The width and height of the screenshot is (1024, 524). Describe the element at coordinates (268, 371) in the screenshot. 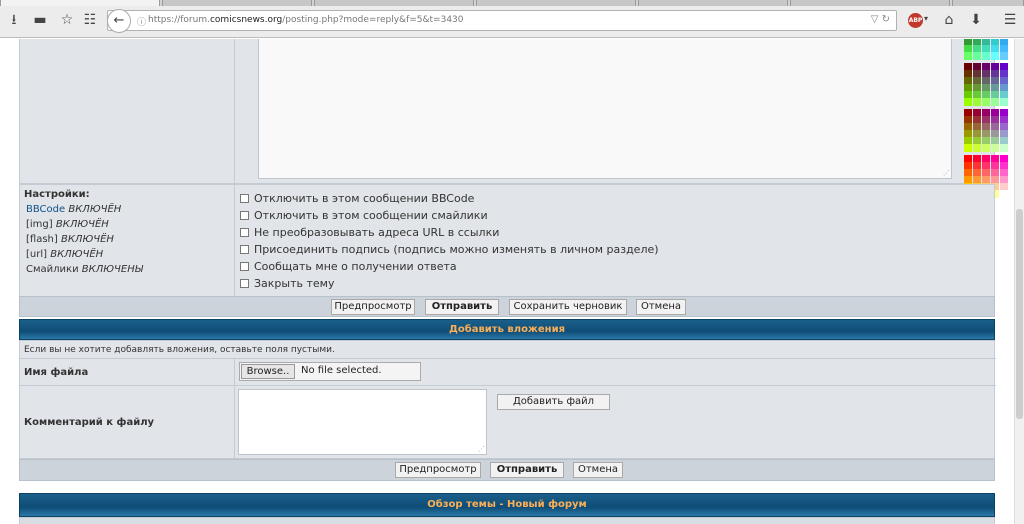

I see `browse-button: Browse..` at that location.